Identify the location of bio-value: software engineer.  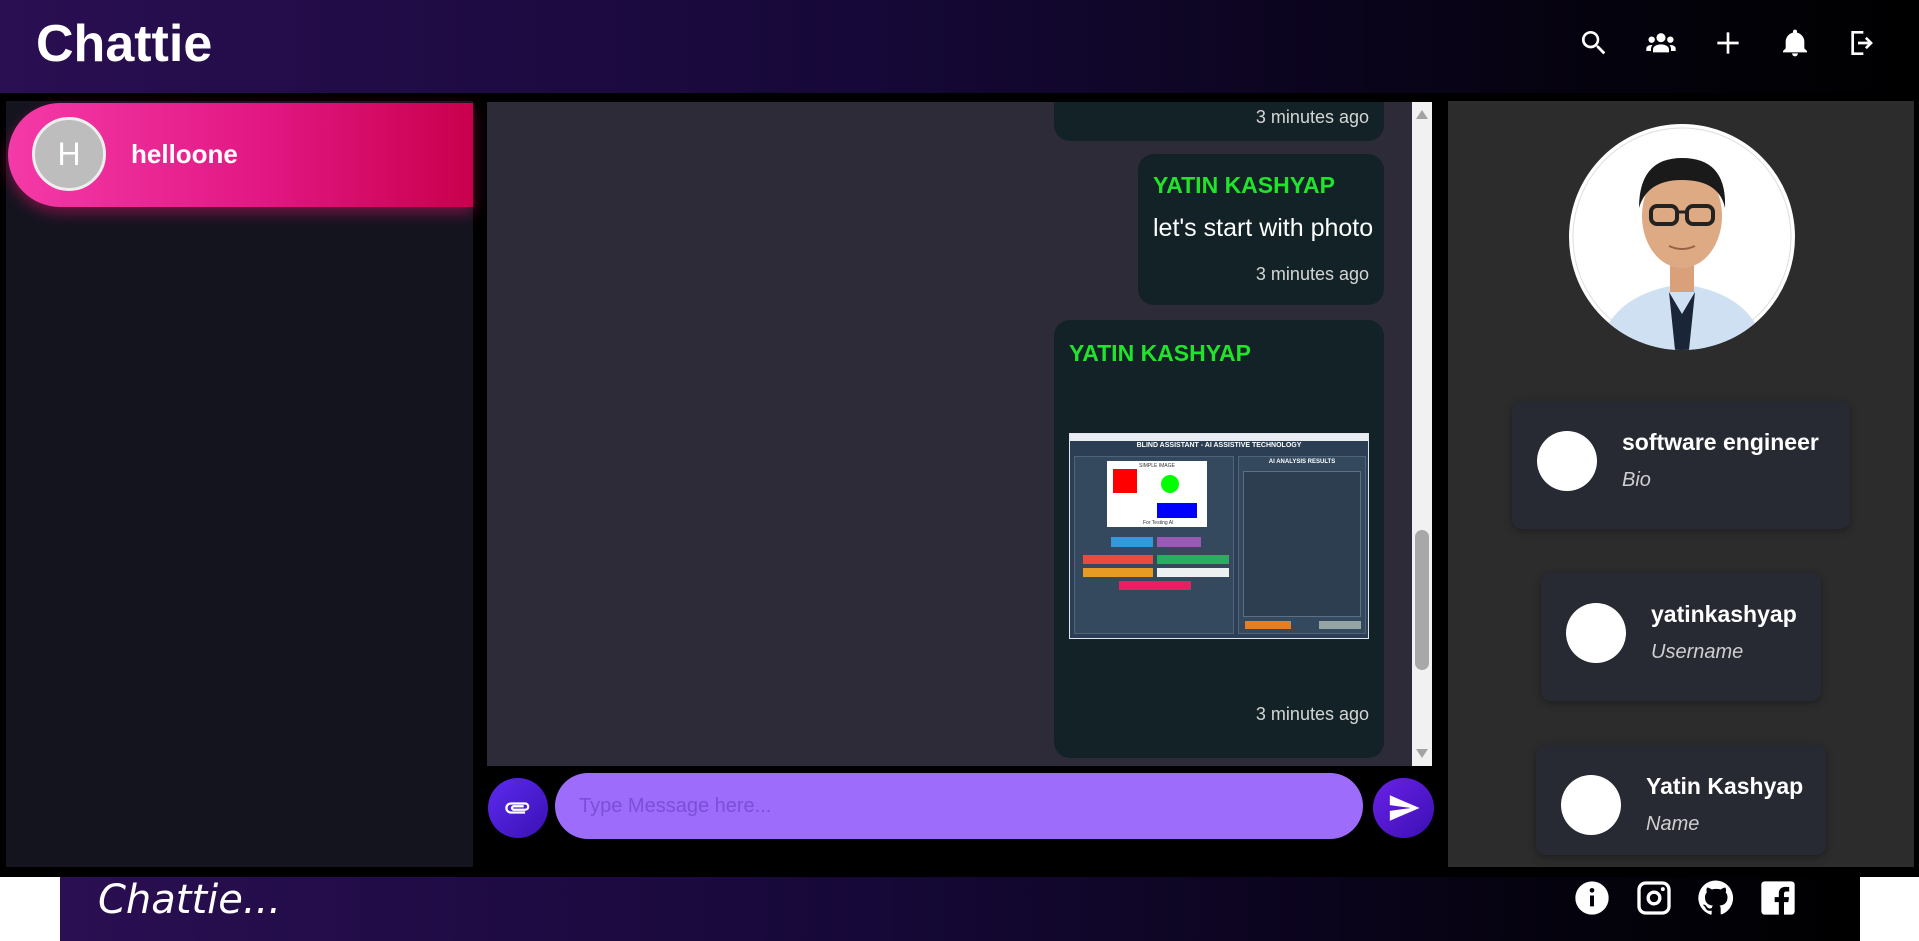
(1720, 442).